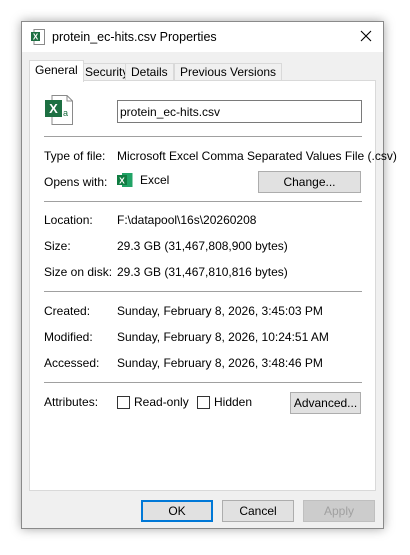 The width and height of the screenshot is (410, 555). I want to click on type-of-file-label: Type of file:, so click(75, 156).